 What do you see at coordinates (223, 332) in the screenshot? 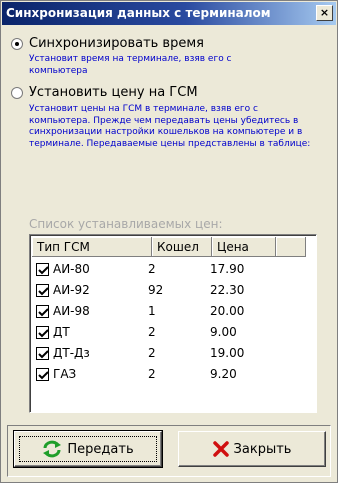
I see `fuel-price: 9.00` at bounding box center [223, 332].